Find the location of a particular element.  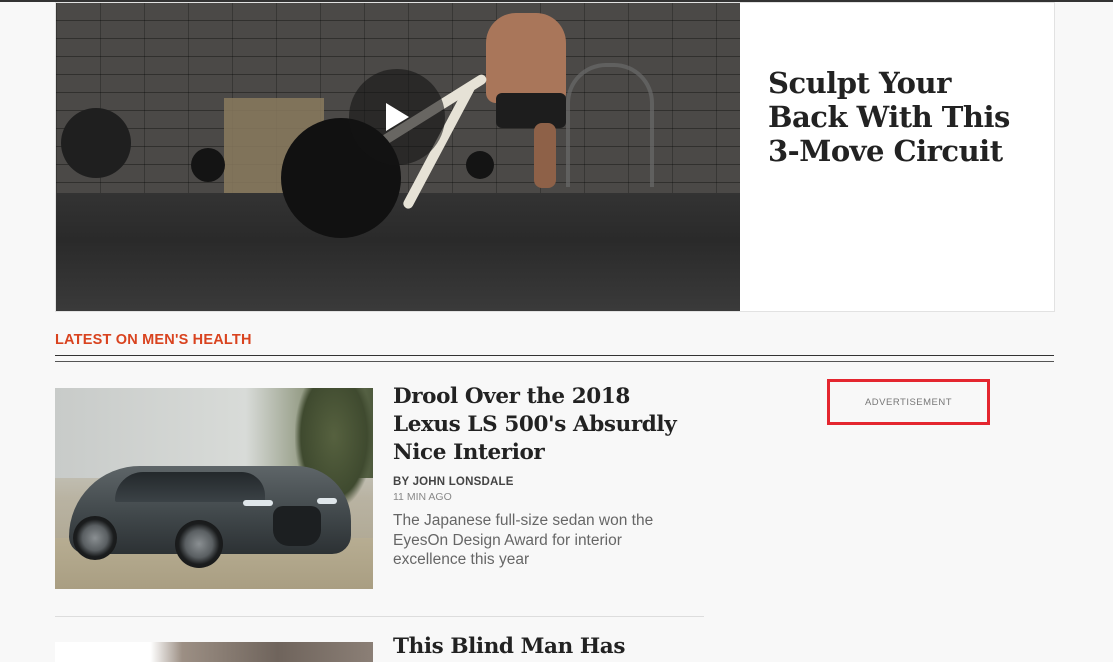

car-window is located at coordinates (190, 487).